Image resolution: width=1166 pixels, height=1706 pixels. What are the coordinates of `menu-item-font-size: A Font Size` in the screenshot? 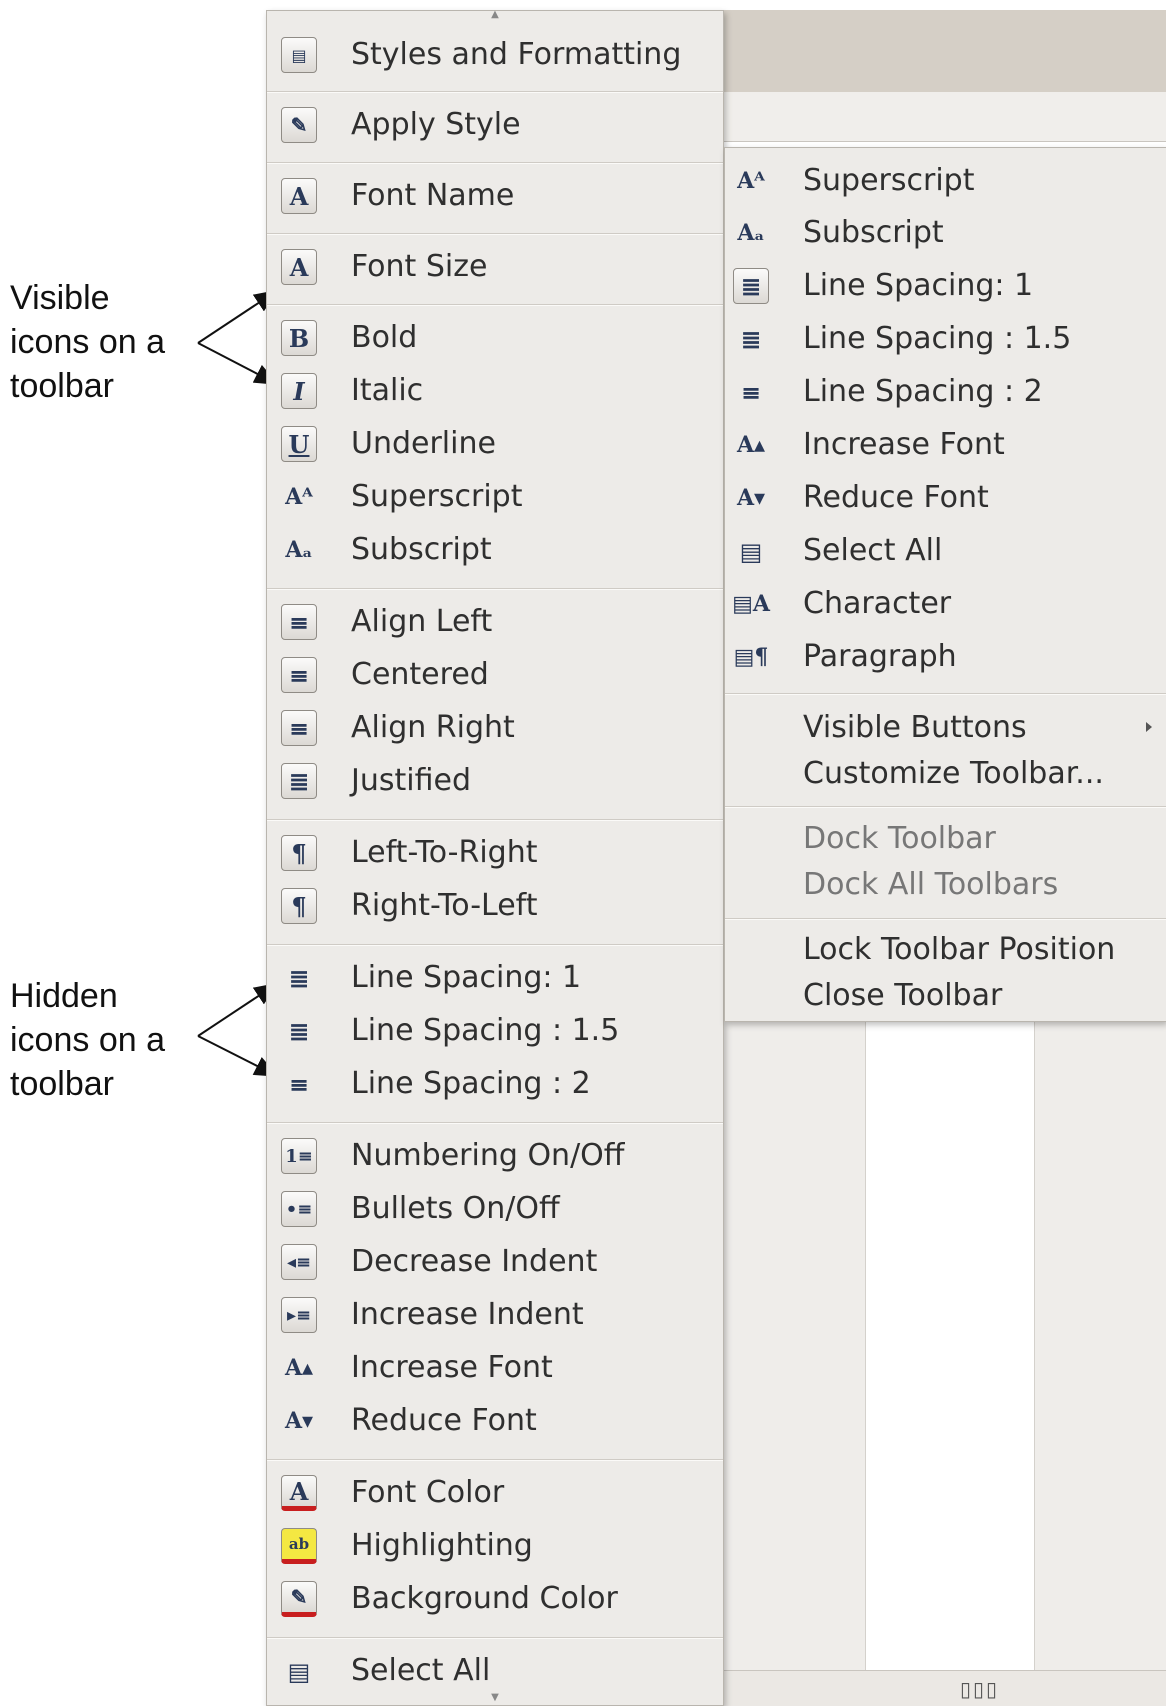 It's located at (495, 267).